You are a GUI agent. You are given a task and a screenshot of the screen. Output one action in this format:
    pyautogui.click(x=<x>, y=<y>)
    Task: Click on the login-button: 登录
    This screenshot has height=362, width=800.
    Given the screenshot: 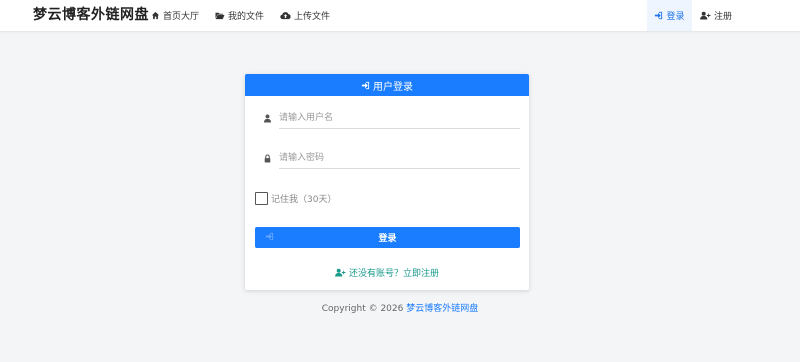 What is the action you would take?
    pyautogui.click(x=387, y=237)
    